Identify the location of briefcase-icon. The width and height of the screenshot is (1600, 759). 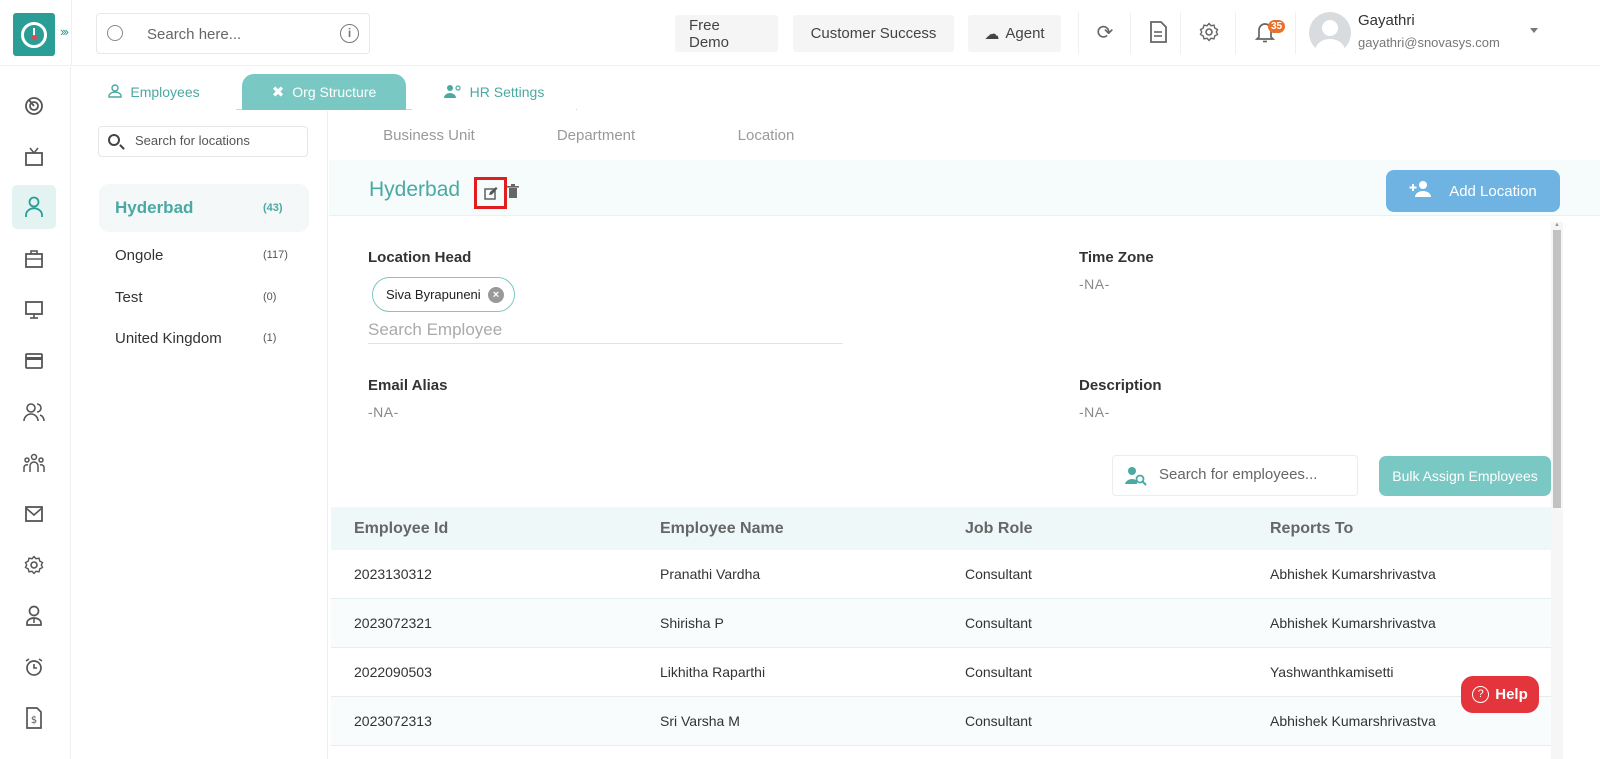
(34, 259).